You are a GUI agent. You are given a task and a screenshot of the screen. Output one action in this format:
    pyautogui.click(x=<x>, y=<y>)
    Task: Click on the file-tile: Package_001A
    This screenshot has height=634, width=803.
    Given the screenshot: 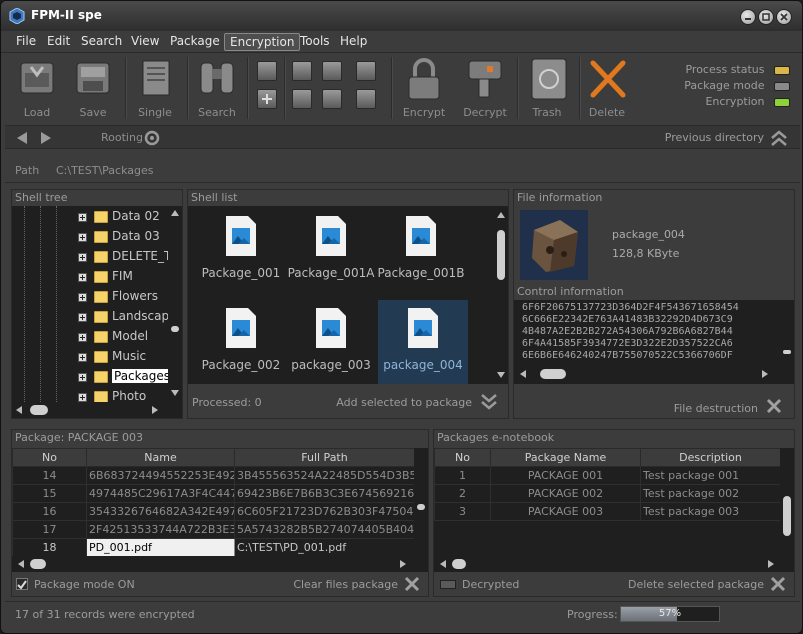 What is the action you would take?
    pyautogui.click(x=331, y=251)
    